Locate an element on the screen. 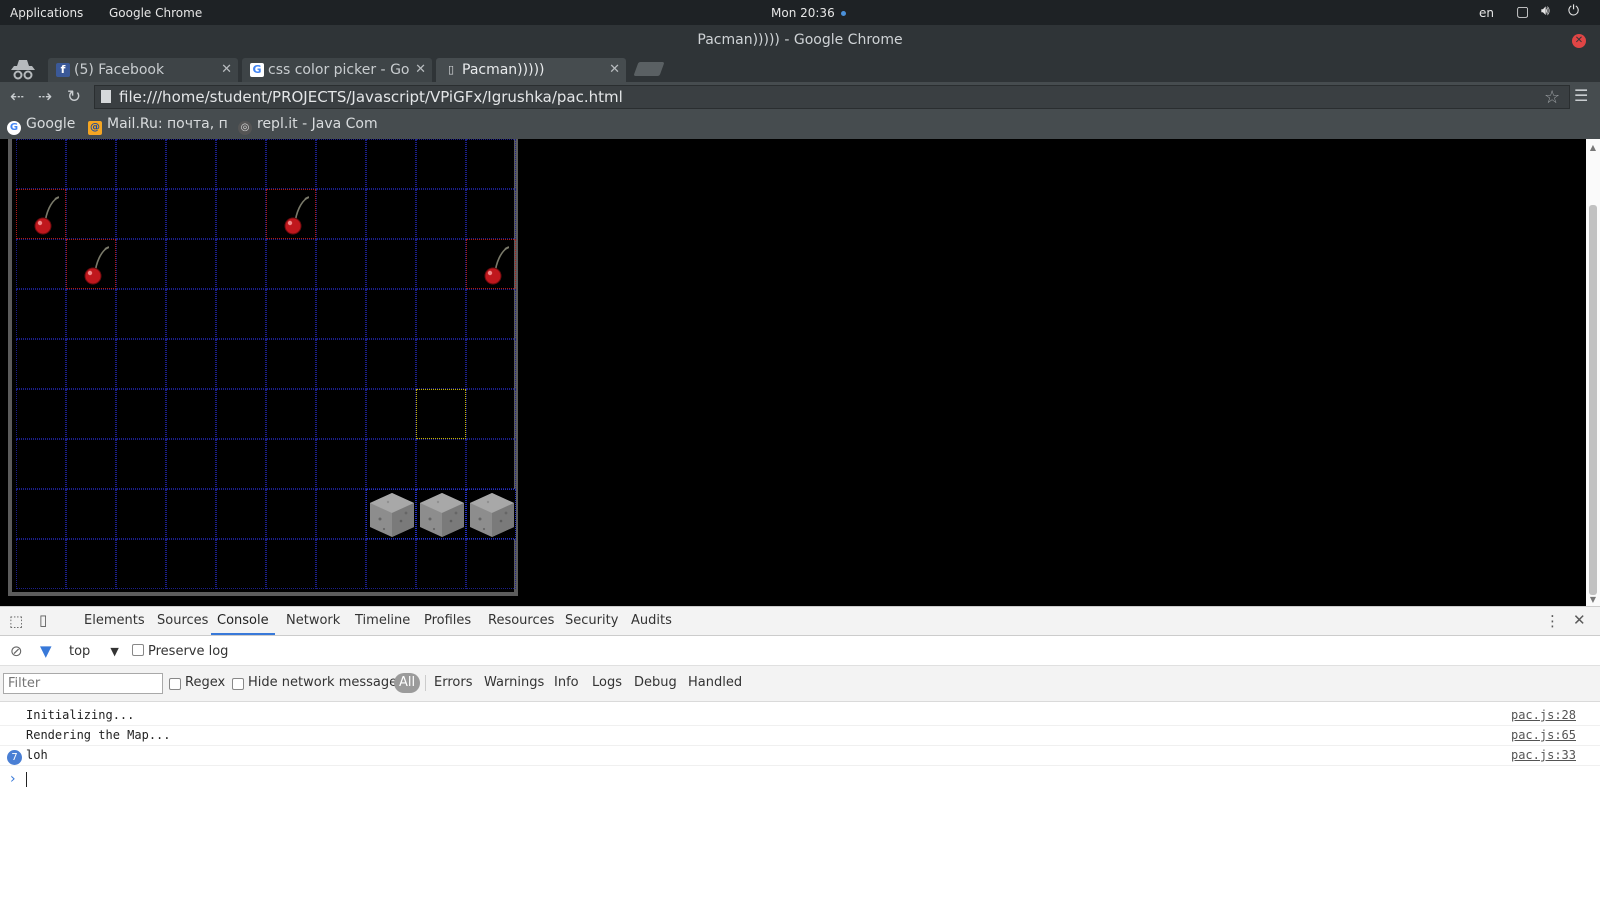 The height and width of the screenshot is (901, 1600). tab-facebook: f (5) Facebook ✕ is located at coordinates (143, 70).